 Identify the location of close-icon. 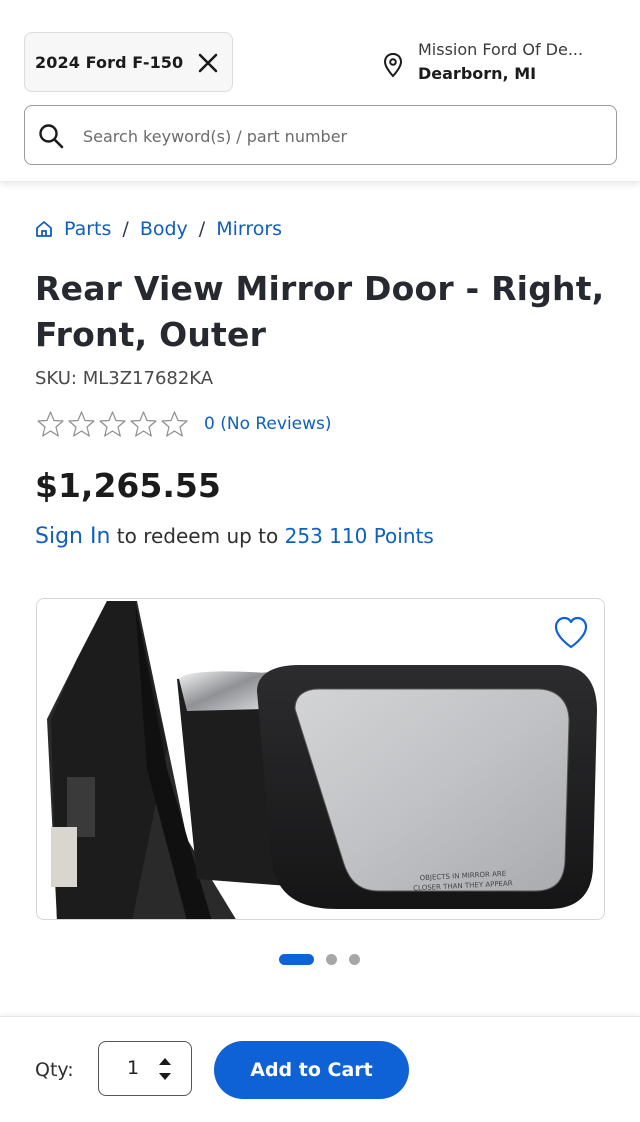
(208, 63).